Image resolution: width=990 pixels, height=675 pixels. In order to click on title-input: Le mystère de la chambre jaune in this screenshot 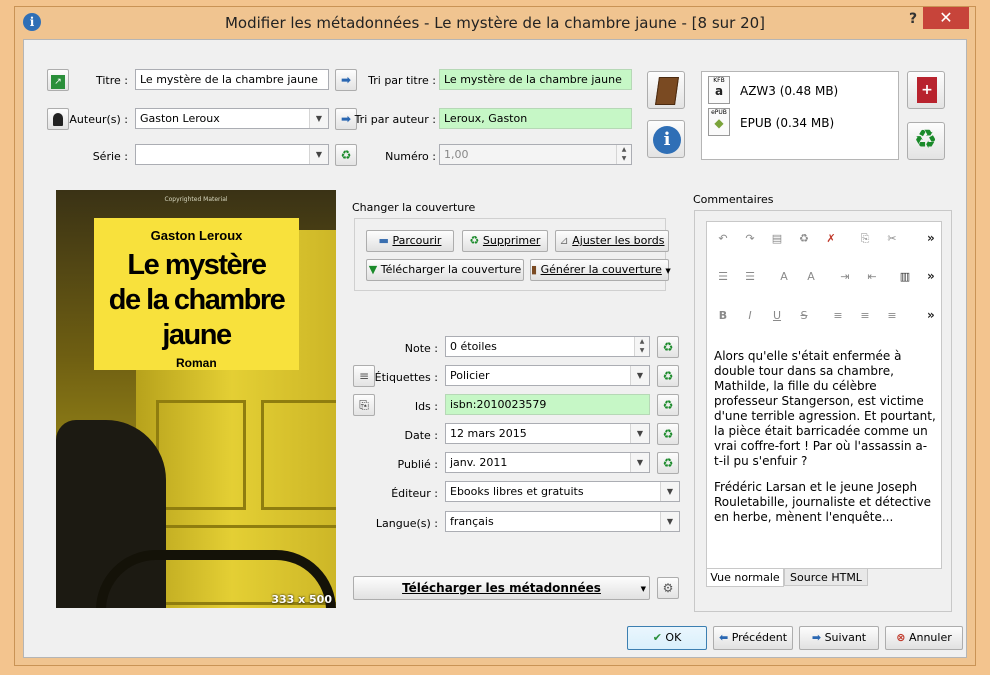, I will do `click(232, 79)`.